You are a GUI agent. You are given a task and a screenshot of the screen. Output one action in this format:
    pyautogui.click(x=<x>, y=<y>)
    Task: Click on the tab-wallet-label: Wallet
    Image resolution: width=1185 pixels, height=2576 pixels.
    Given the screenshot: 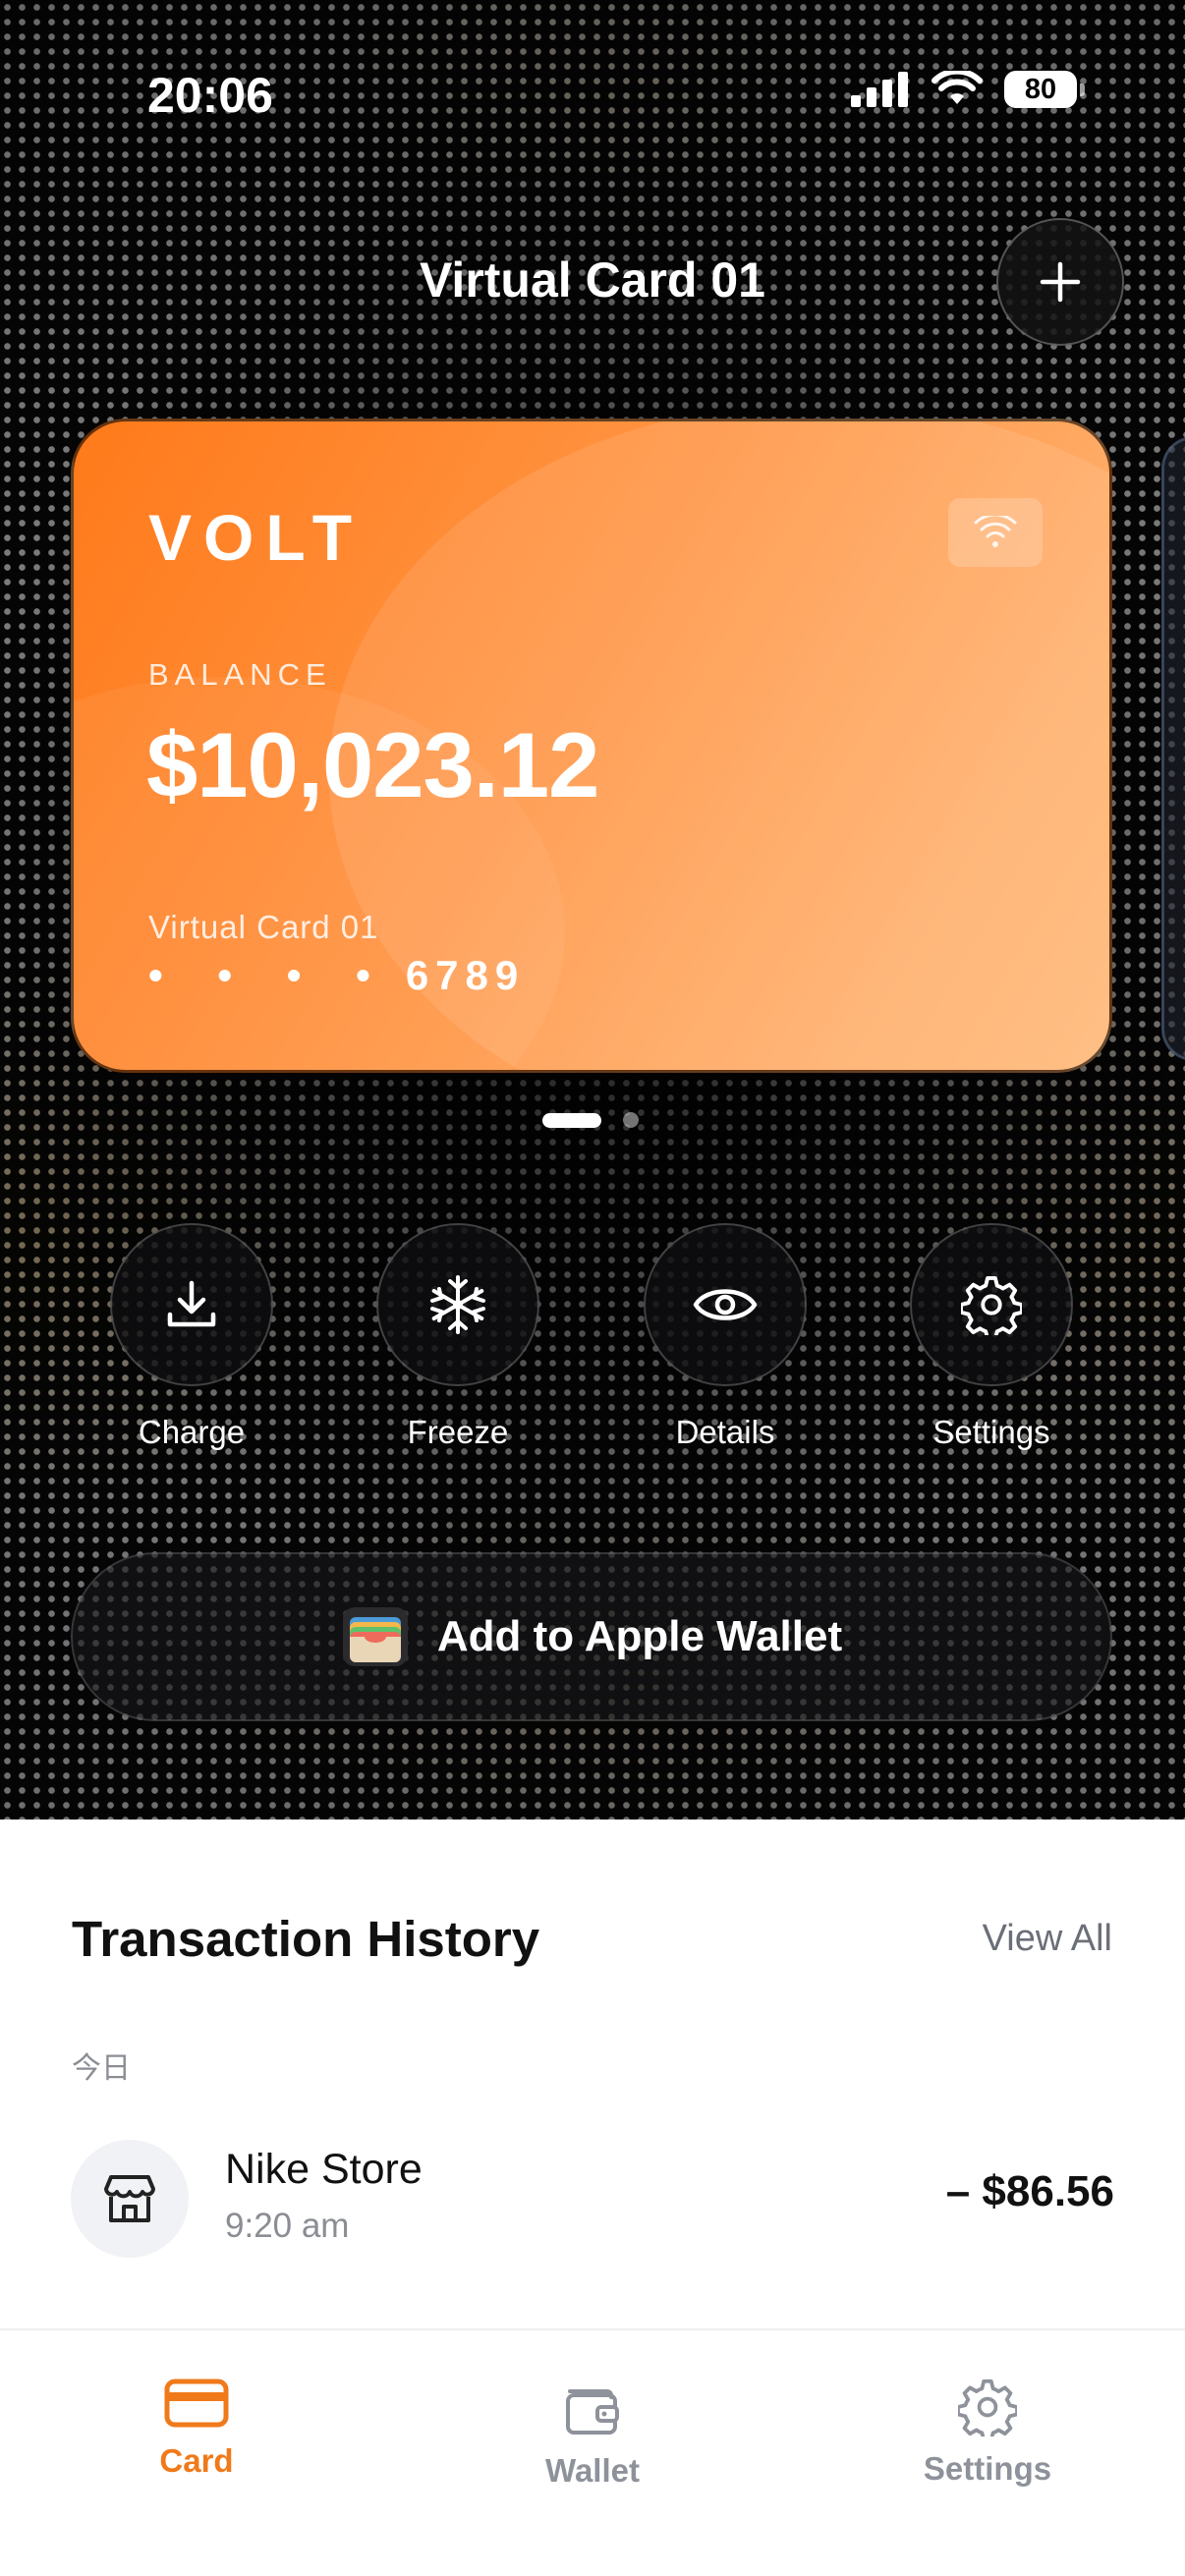 What is the action you would take?
    pyautogui.click(x=592, y=2470)
    